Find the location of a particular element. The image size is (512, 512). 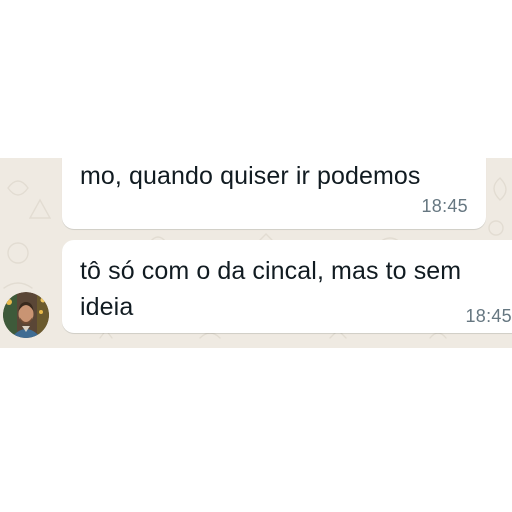

message-text: tô só com o da cincal, mas to sem ideia is located at coordinates (274, 289).